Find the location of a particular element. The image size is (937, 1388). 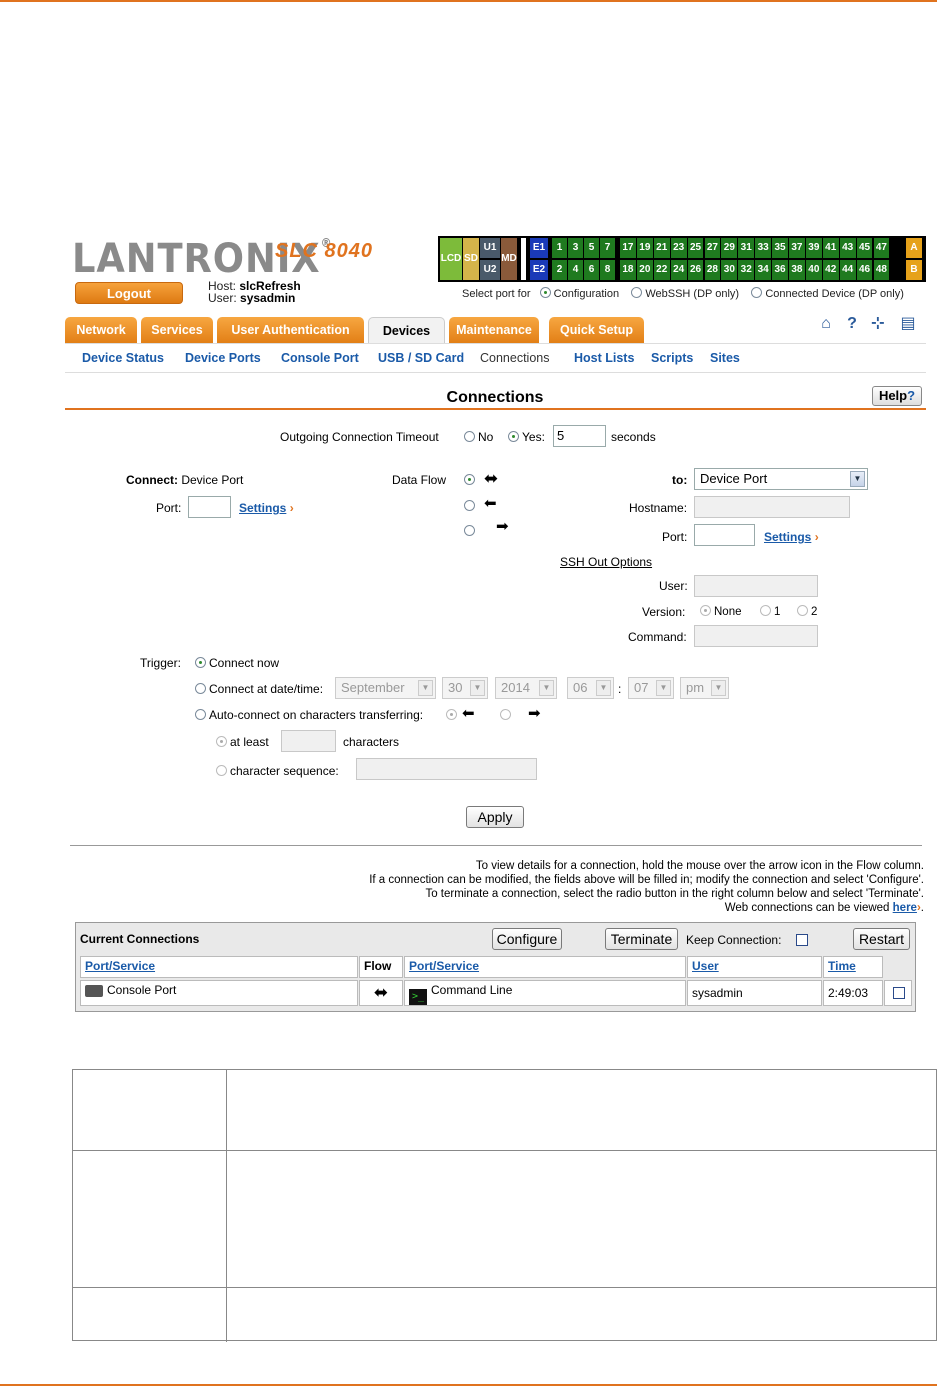

port-18-indicator: 18 is located at coordinates (628, 270).